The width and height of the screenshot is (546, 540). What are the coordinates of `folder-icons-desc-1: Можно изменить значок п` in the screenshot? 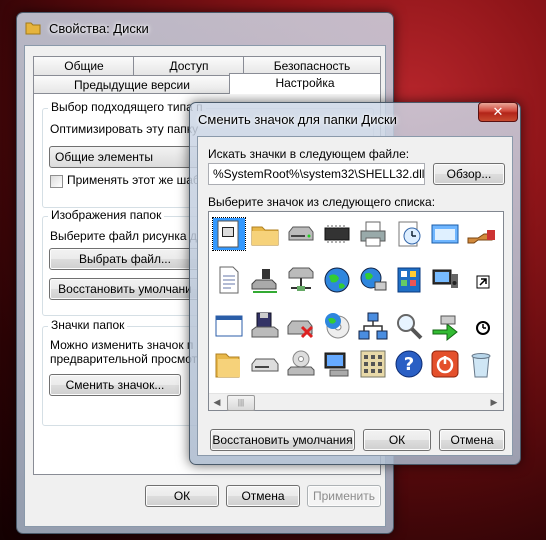 It's located at (122, 345).